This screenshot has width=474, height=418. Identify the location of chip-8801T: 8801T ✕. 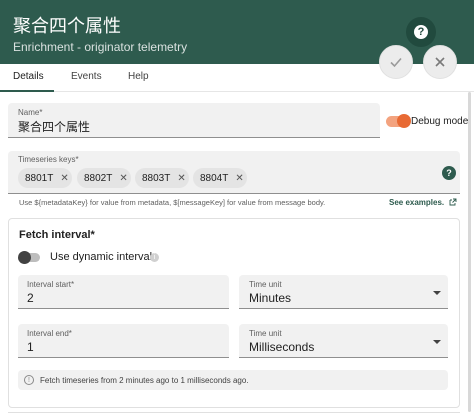
(45, 178).